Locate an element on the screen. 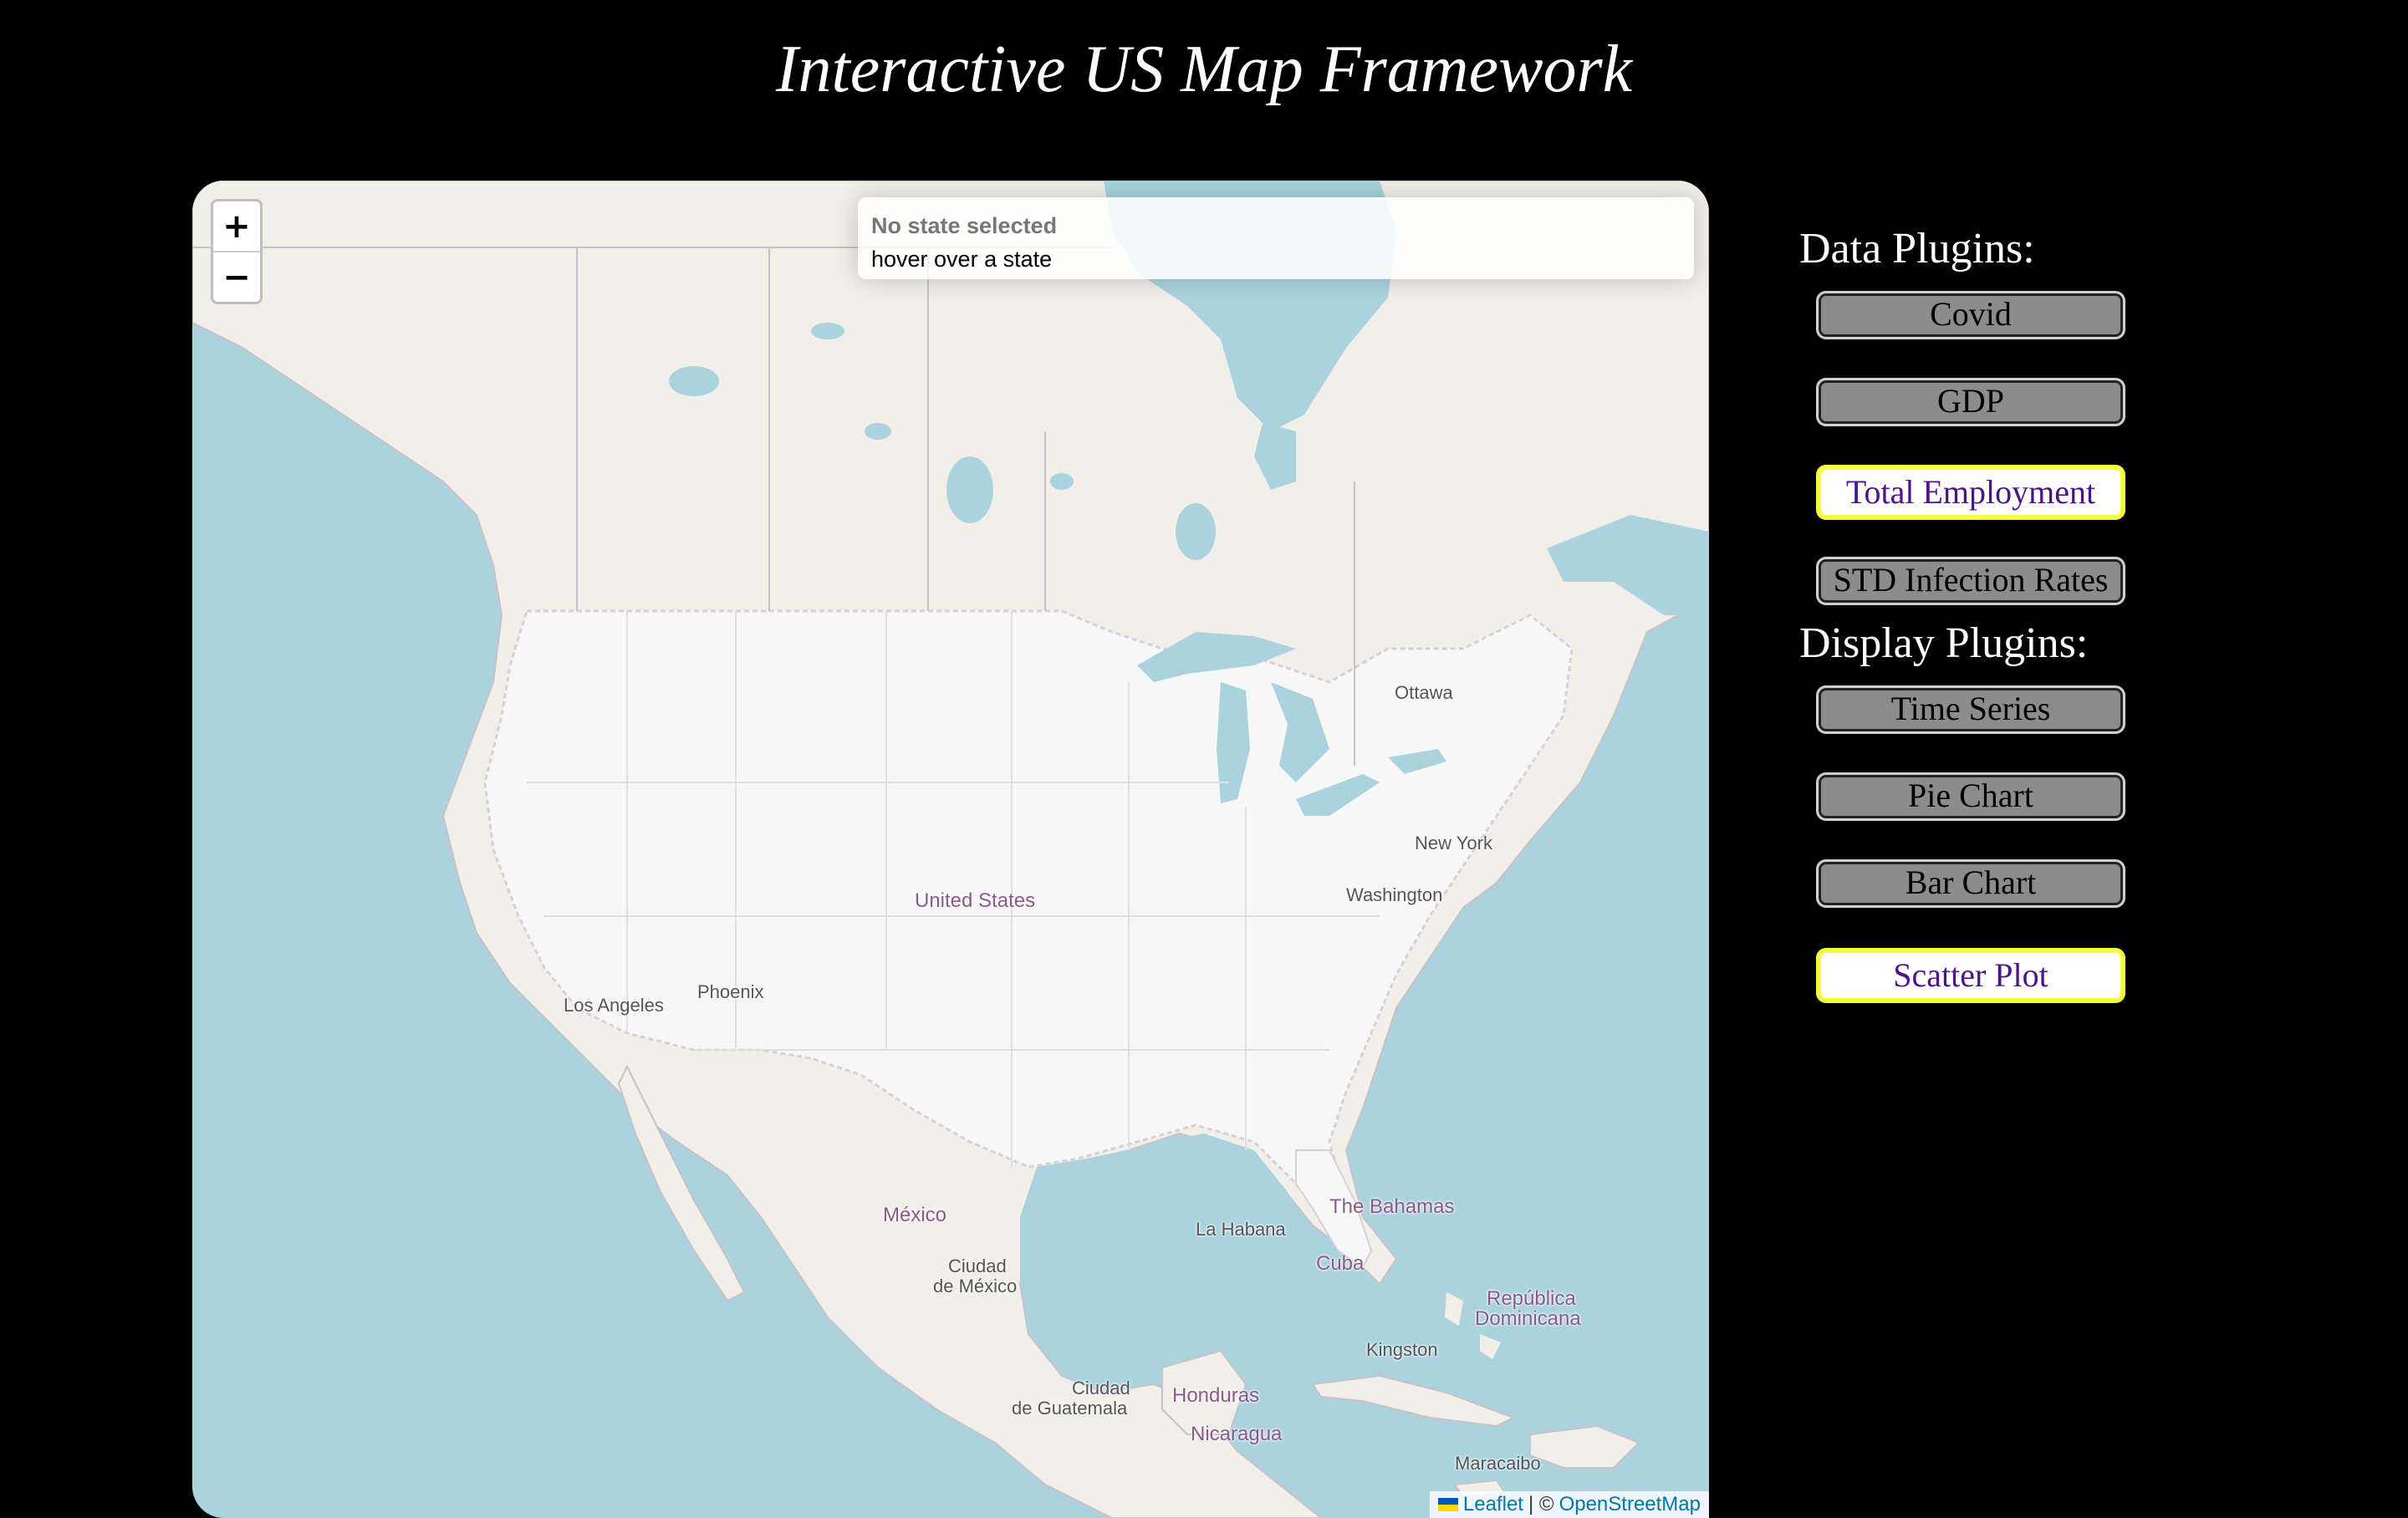 Image resolution: width=2408 pixels, height=1518 pixels. map-label-the-bahamas: The Bahamas is located at coordinates (1392, 1206).